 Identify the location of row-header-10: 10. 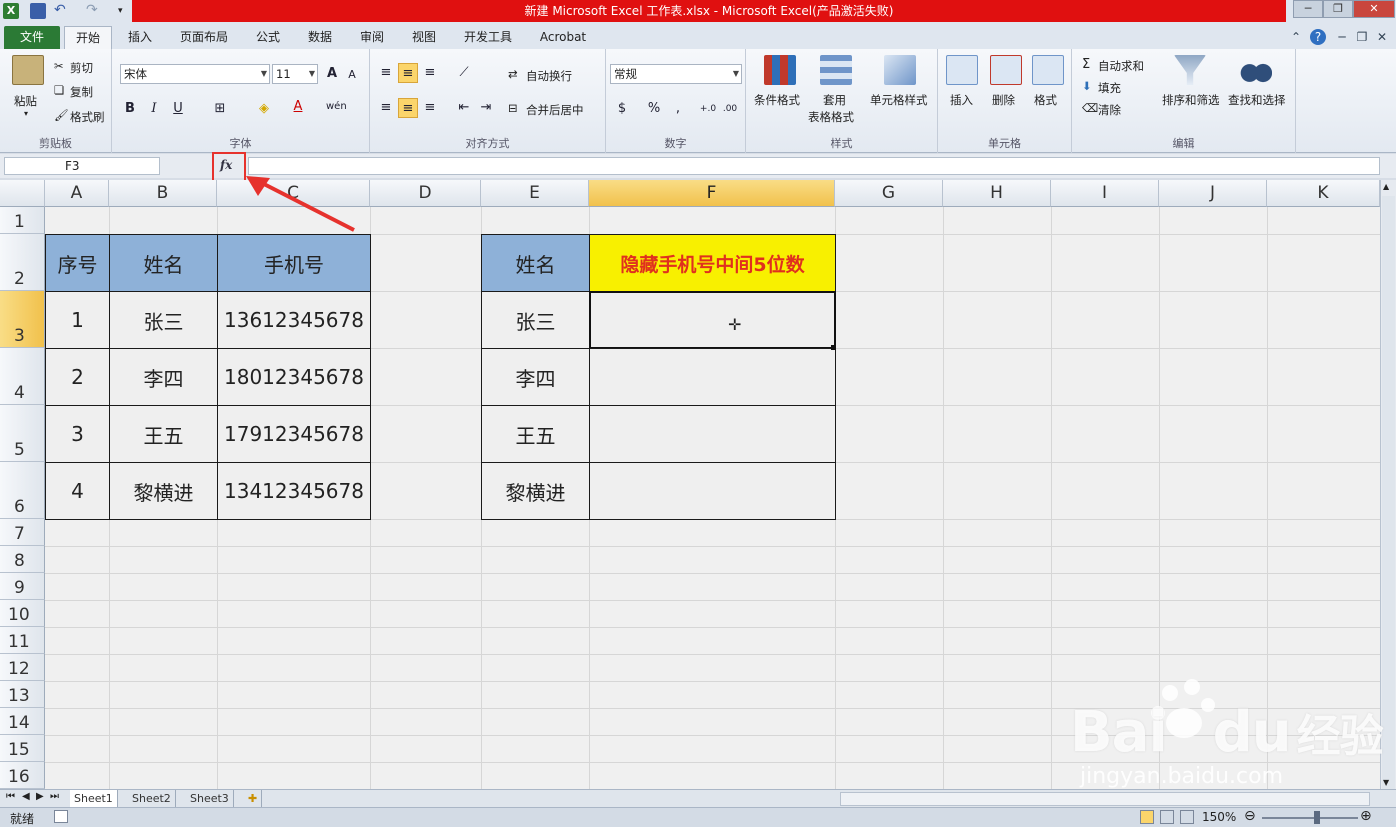
(22, 613).